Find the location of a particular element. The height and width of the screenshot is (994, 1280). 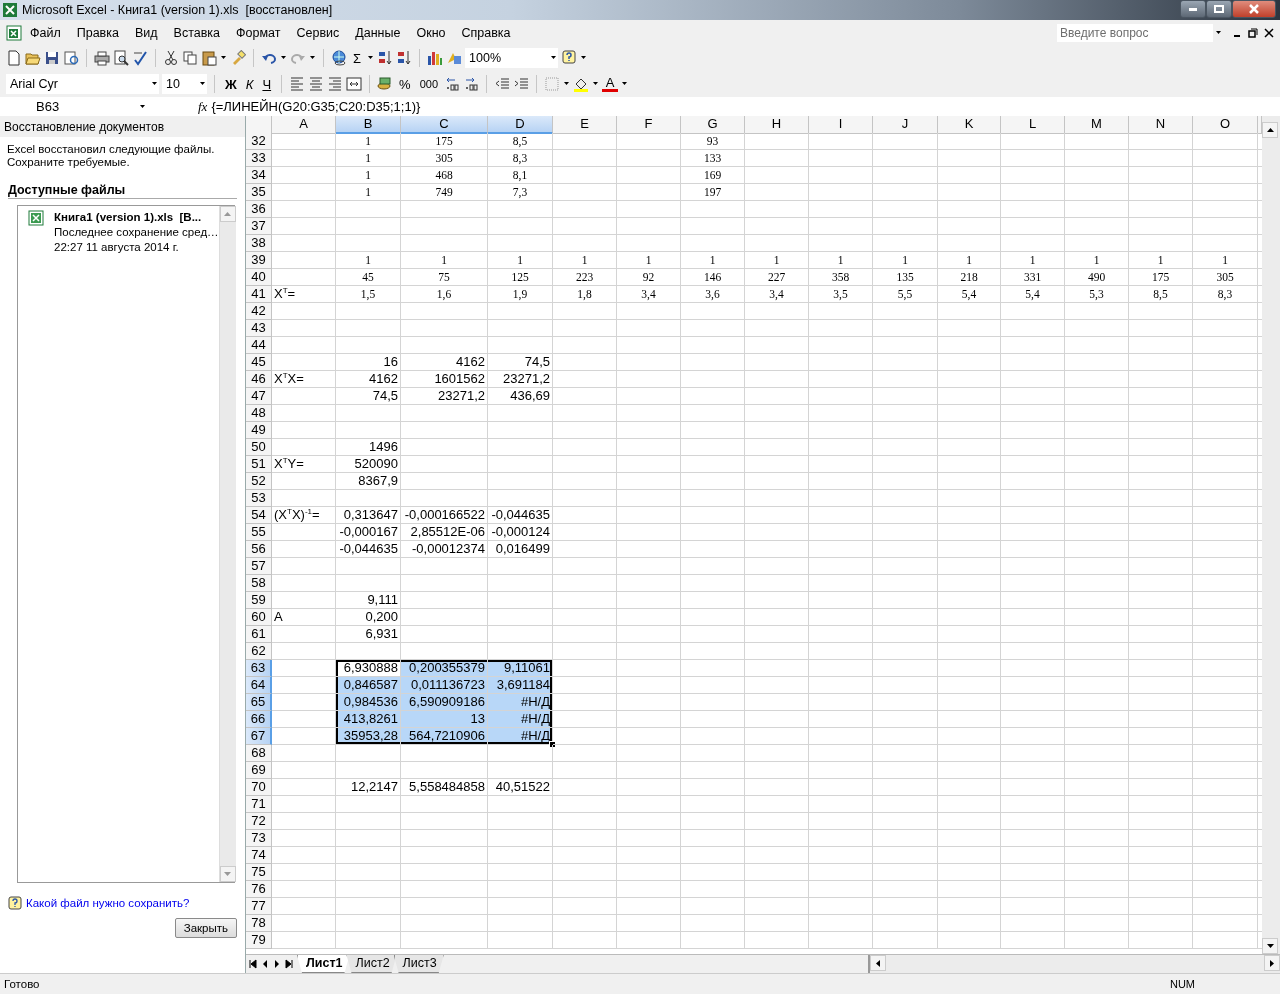

row-header: 46 is located at coordinates (259, 379).